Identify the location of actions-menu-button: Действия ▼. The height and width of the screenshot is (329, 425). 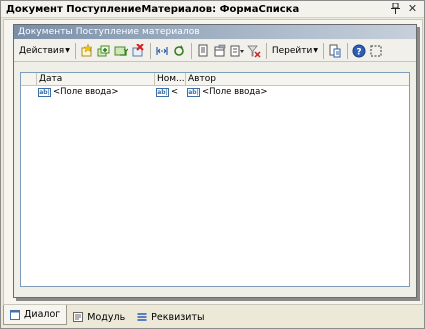
(44, 51).